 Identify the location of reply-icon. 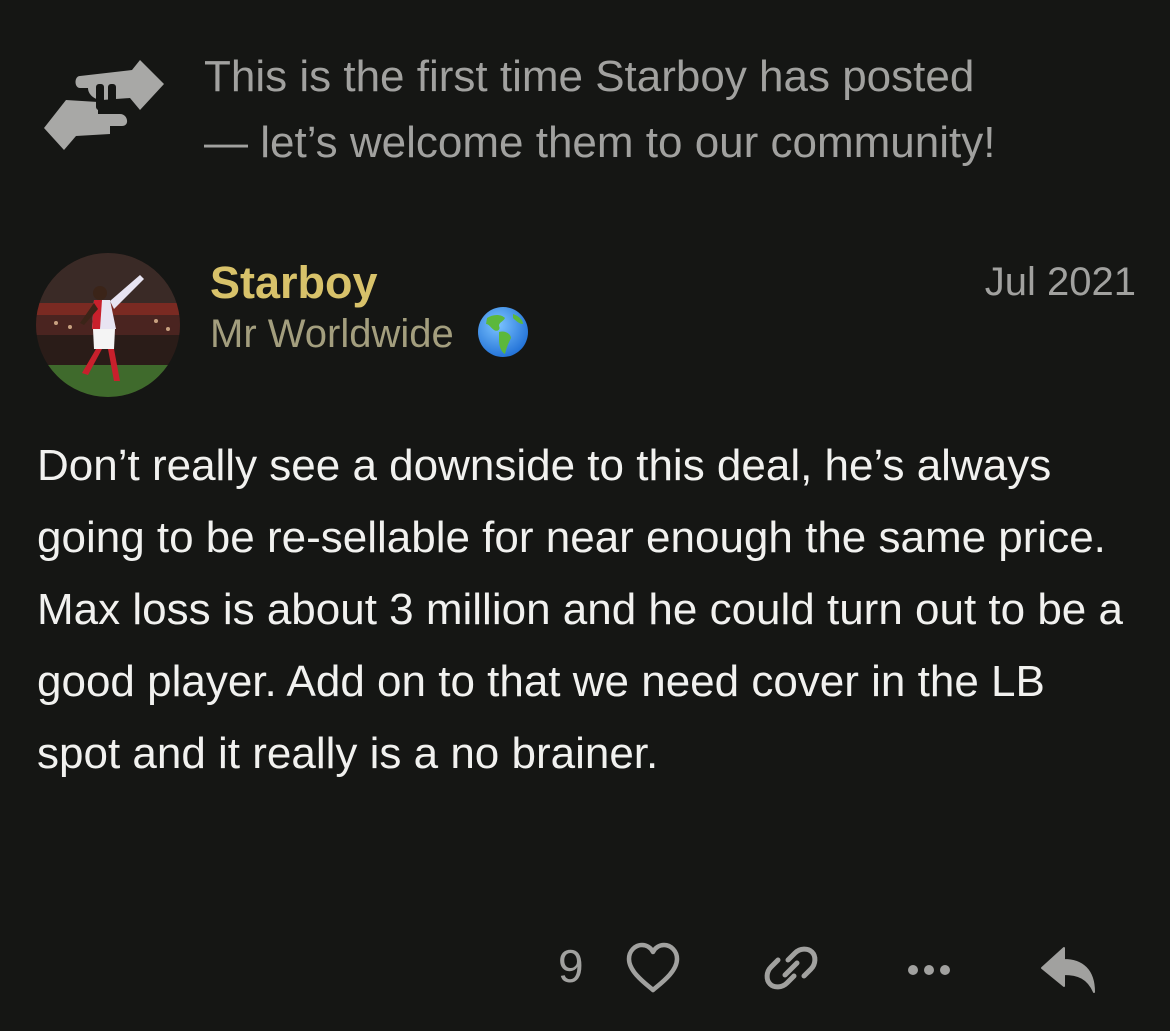
(1066, 968).